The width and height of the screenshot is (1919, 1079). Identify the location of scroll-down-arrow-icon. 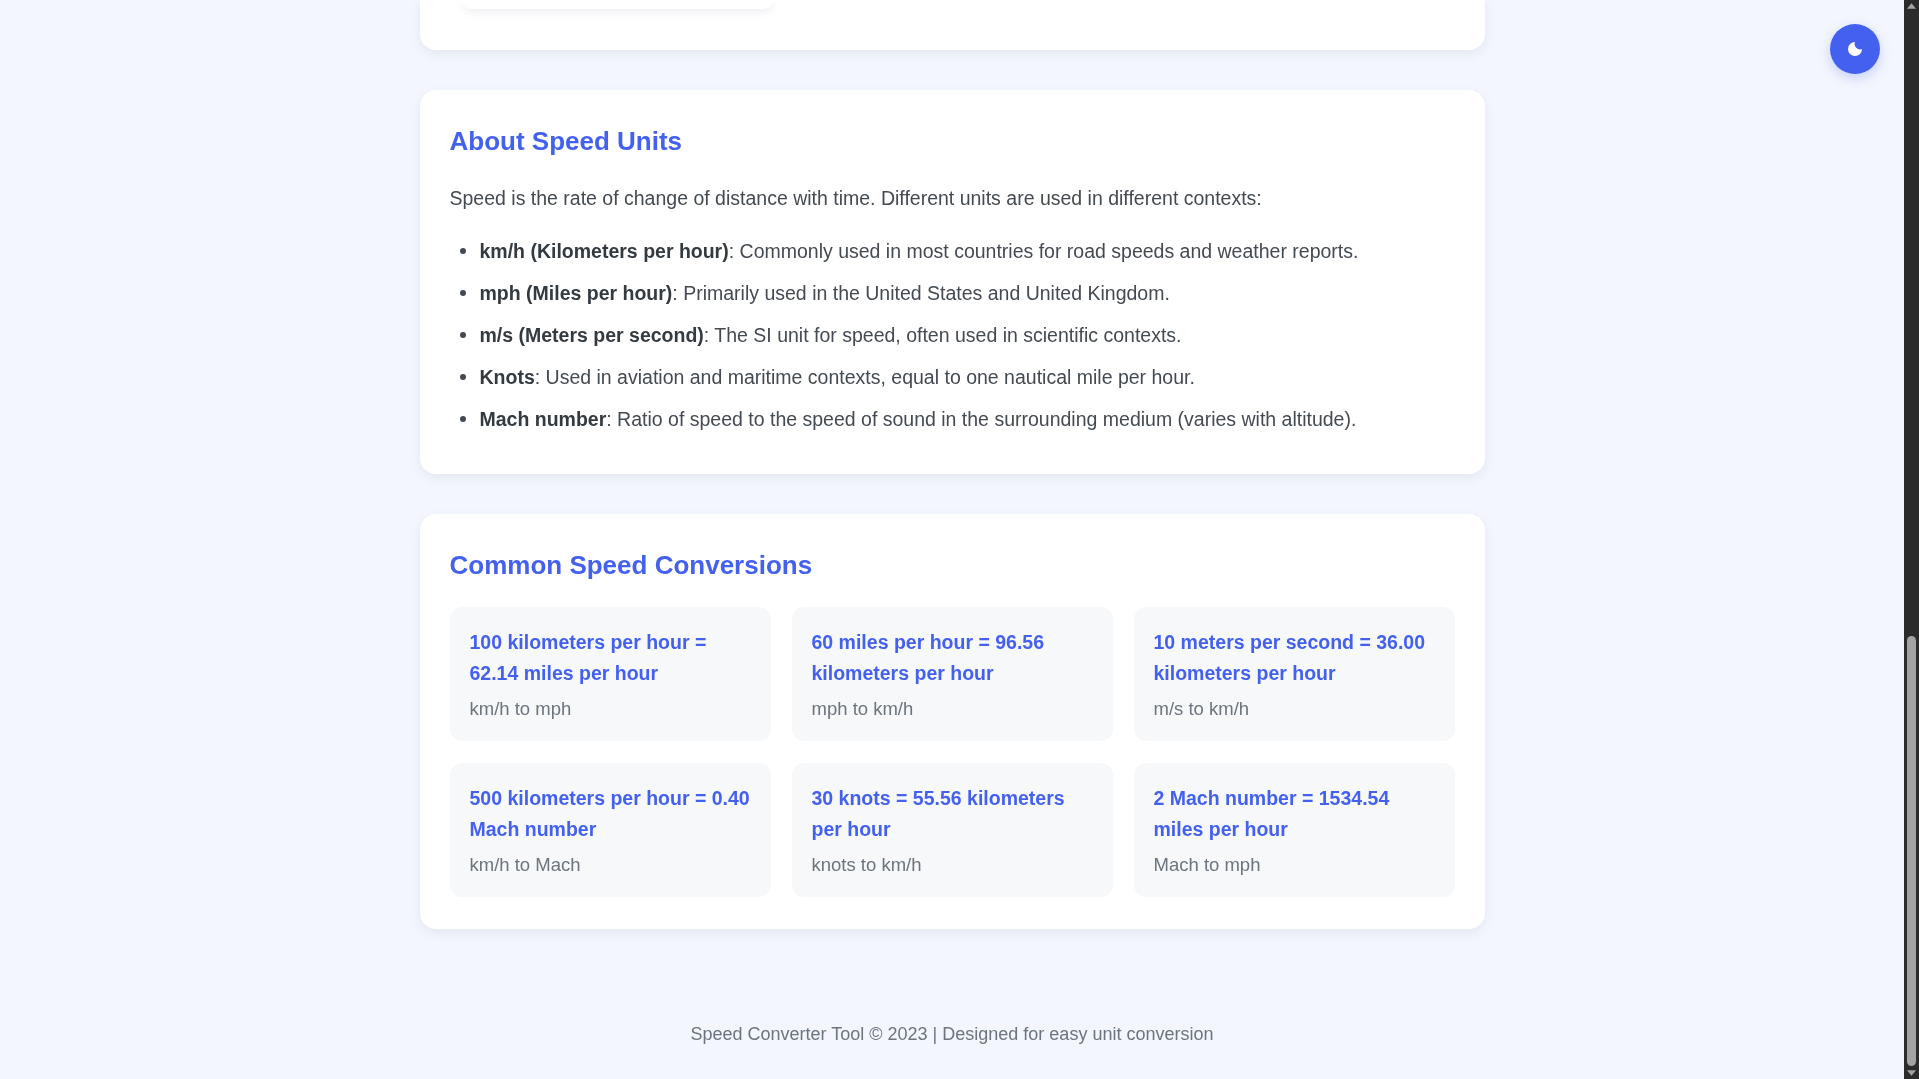
(1911, 1073).